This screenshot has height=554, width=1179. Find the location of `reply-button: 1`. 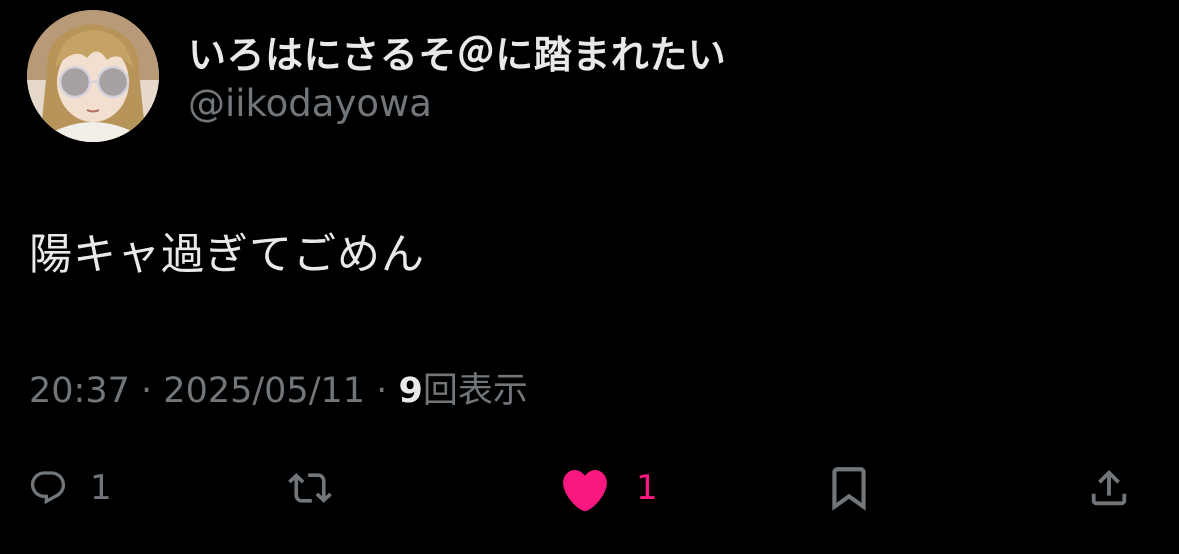

reply-button: 1 is located at coordinates (70, 488).